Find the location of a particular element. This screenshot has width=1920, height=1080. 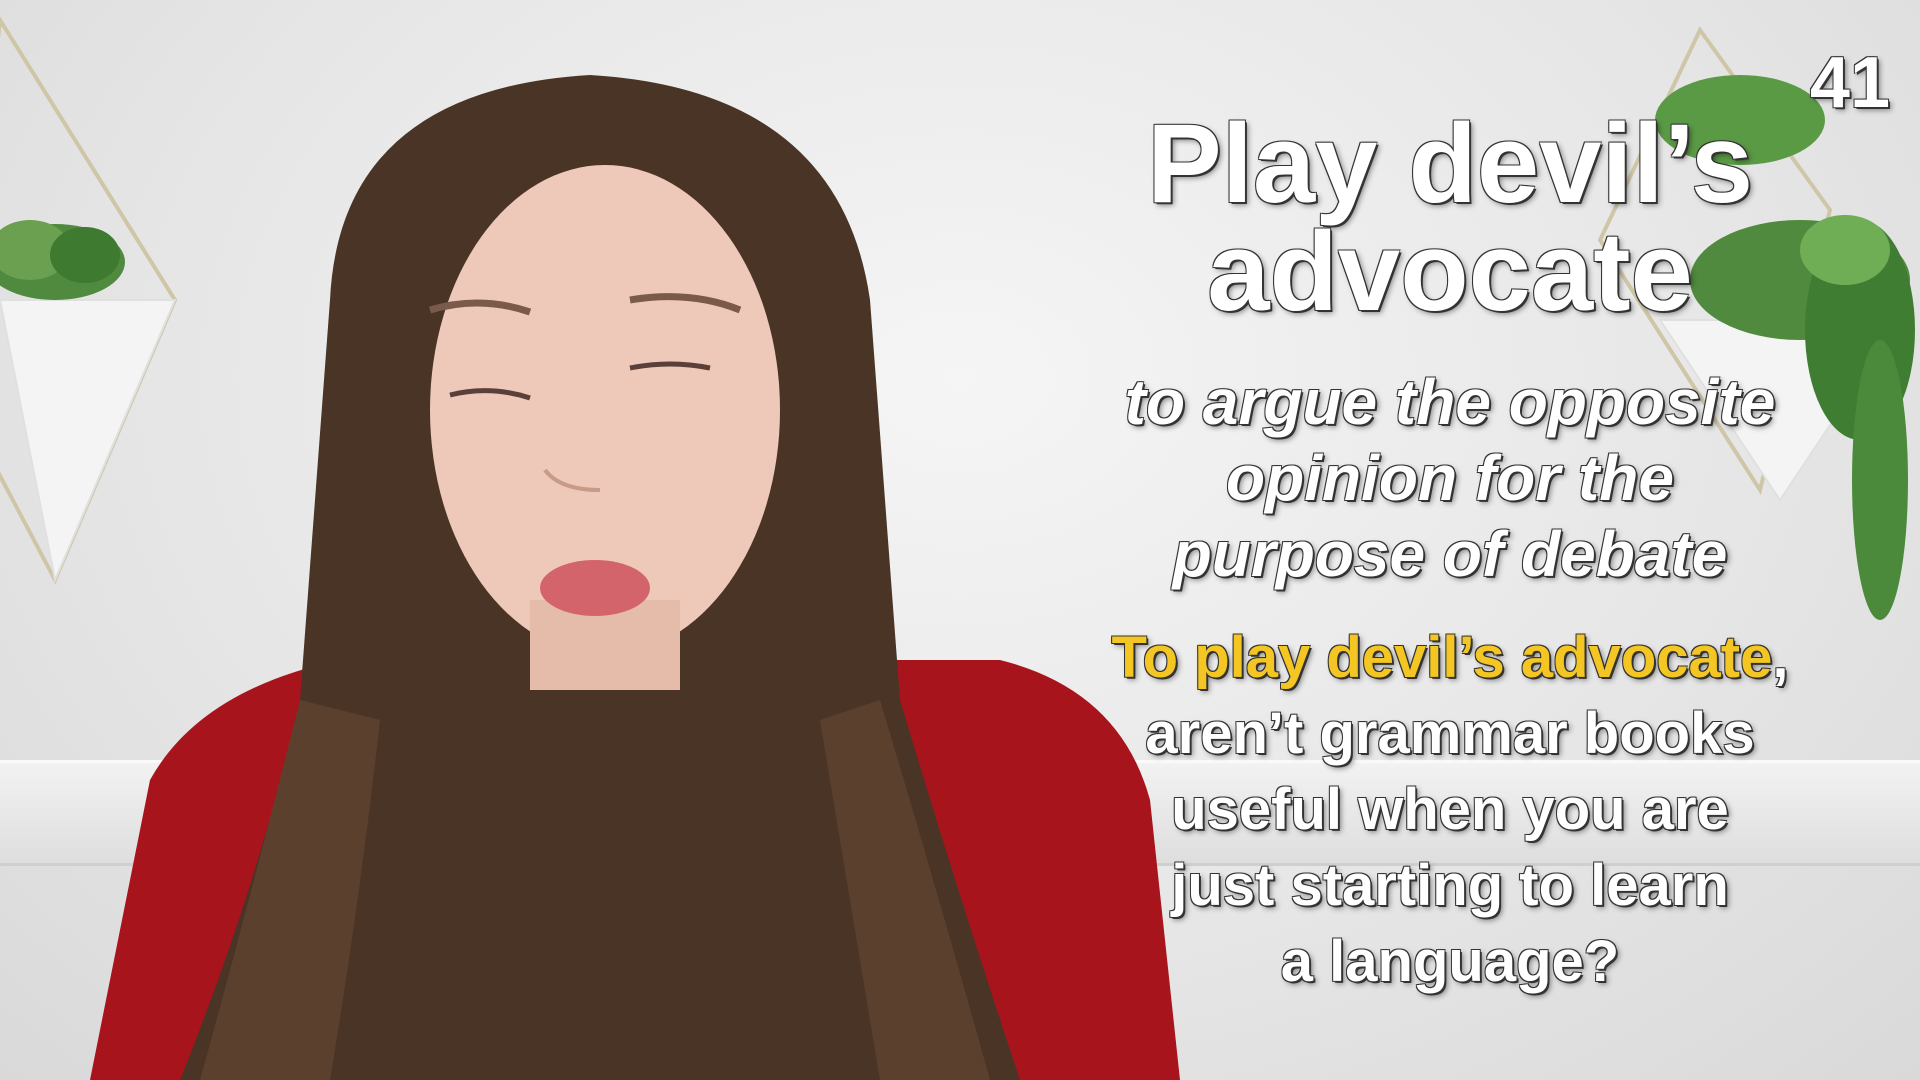

definition-line-3: purpose of debate is located at coordinates (1450, 554).